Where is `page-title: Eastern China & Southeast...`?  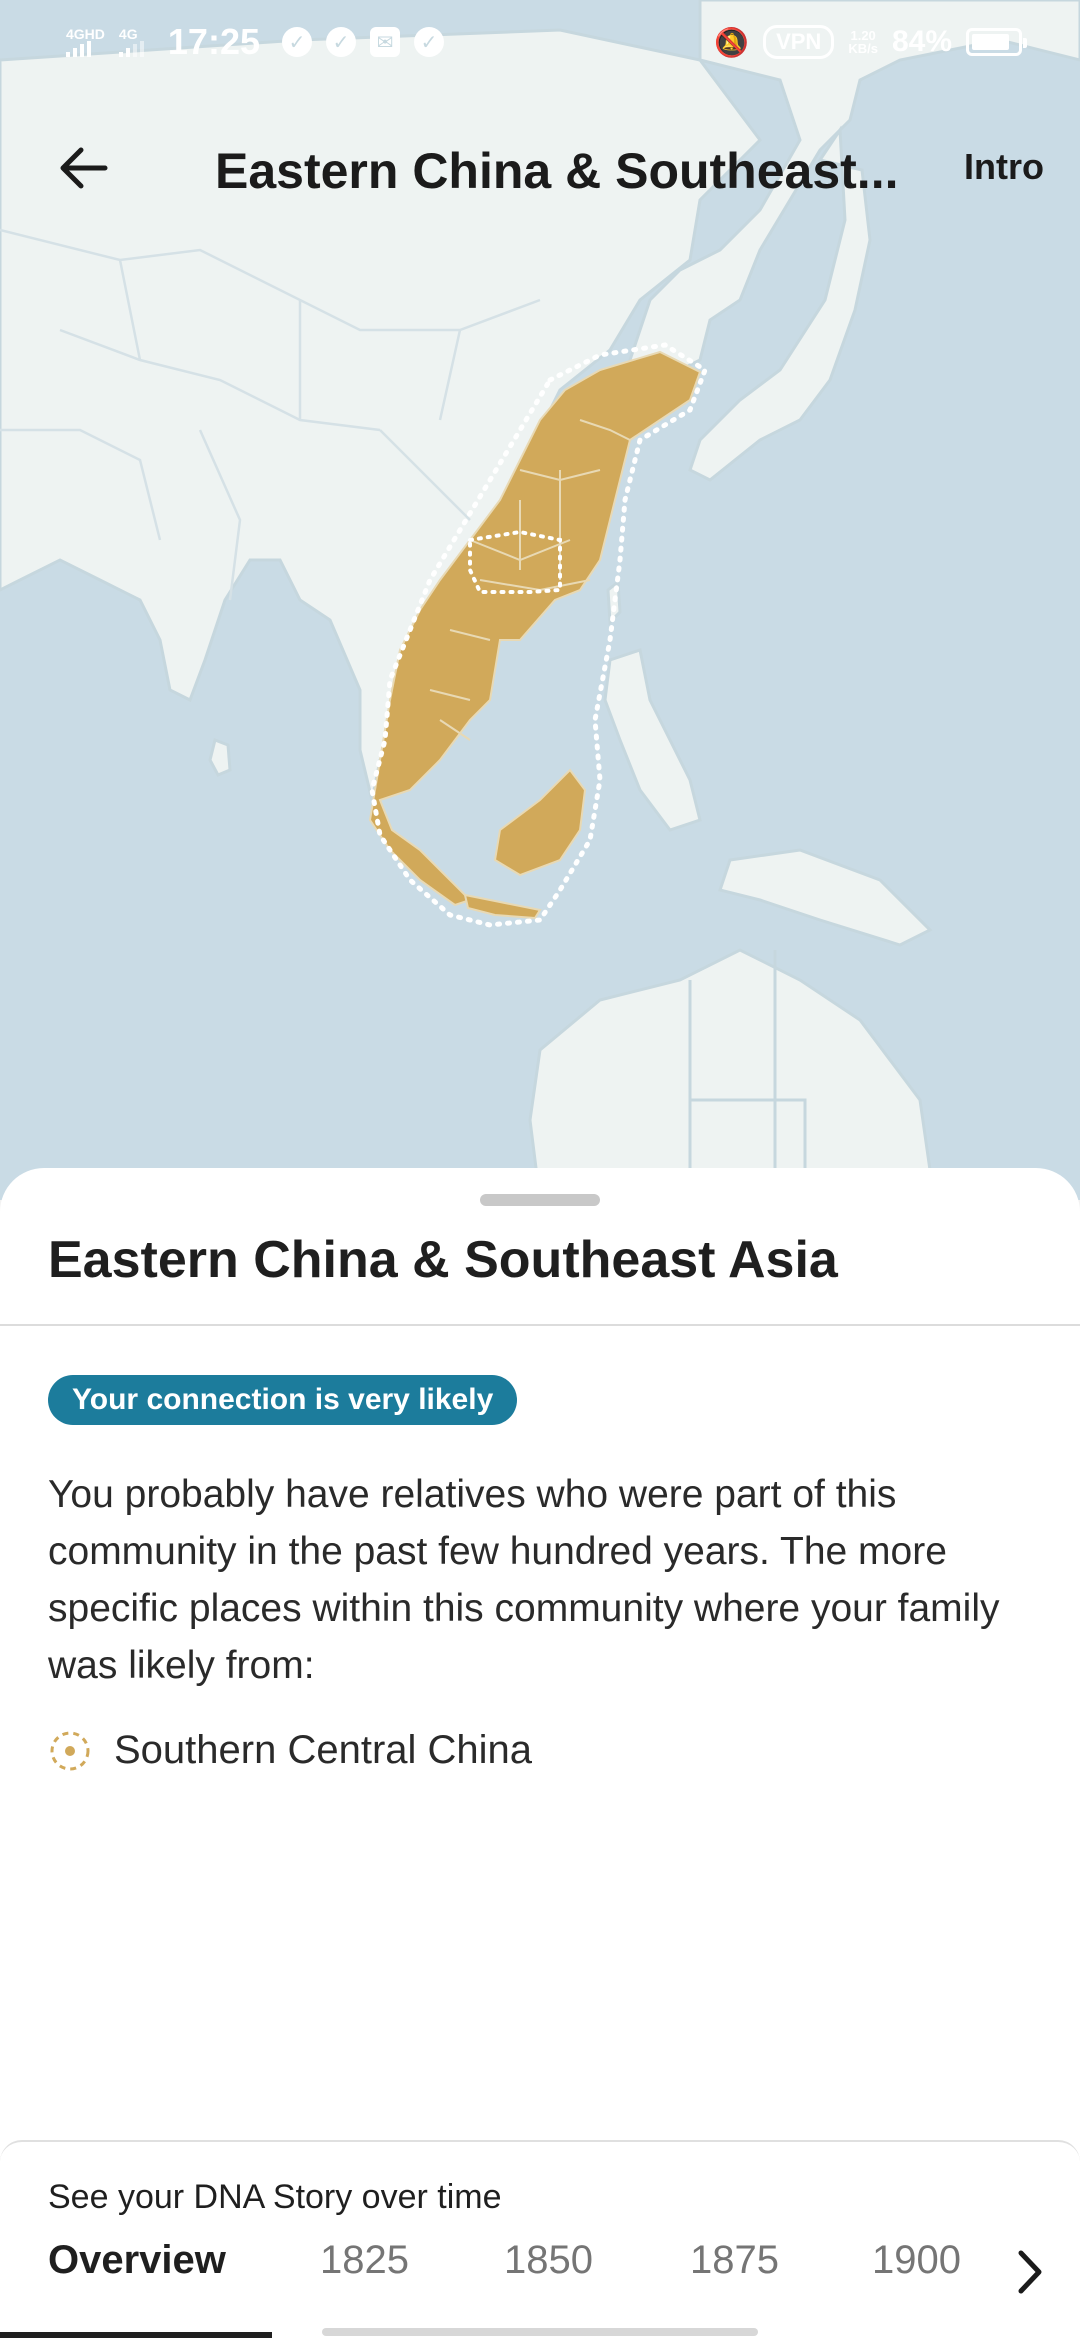
page-title: Eastern China & Southeast... is located at coordinates (557, 171).